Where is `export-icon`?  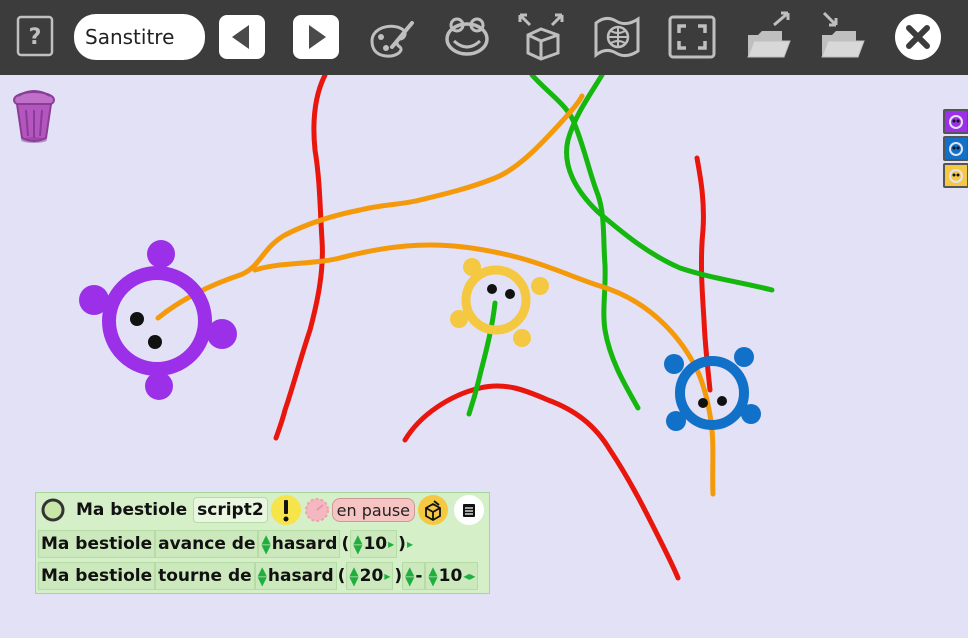 export-icon is located at coordinates (769, 34).